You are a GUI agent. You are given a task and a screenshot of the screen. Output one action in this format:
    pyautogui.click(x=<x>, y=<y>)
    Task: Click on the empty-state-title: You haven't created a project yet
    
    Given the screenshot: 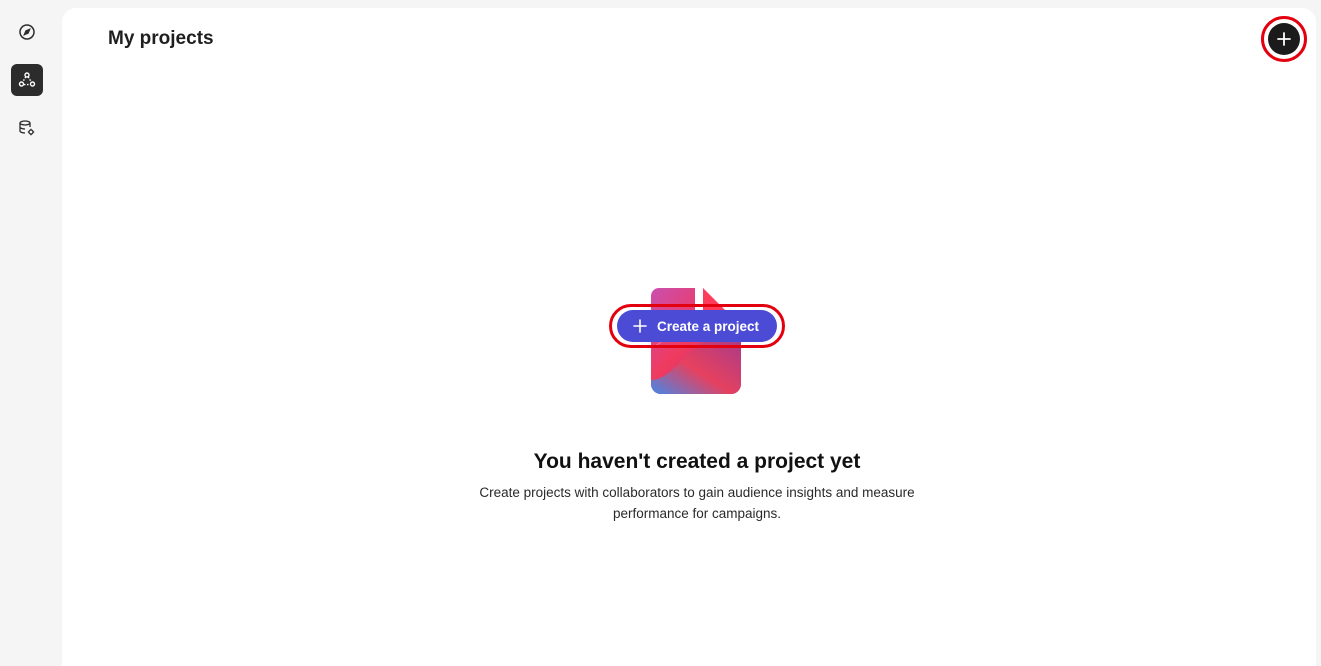 What is the action you would take?
    pyautogui.click(x=697, y=461)
    